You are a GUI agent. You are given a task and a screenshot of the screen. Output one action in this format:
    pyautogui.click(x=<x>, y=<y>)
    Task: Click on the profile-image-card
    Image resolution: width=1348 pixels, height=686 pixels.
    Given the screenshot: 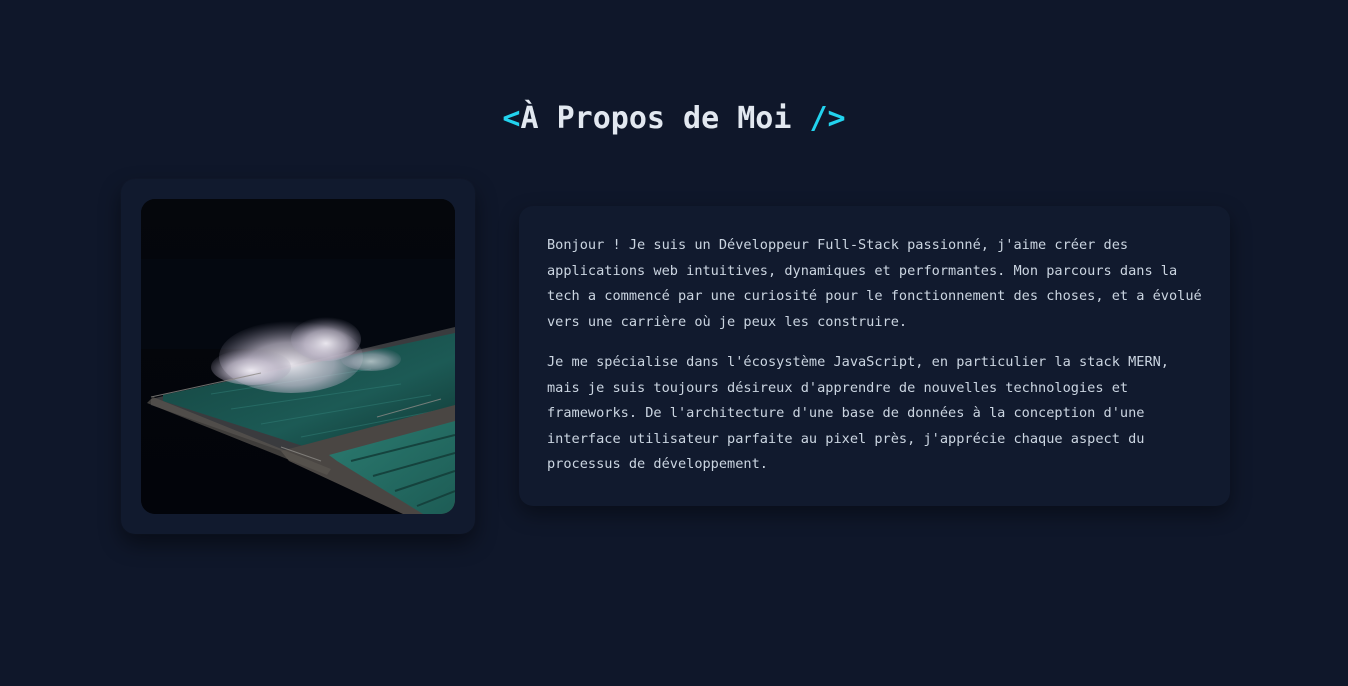 What is the action you would take?
    pyautogui.click(x=298, y=356)
    